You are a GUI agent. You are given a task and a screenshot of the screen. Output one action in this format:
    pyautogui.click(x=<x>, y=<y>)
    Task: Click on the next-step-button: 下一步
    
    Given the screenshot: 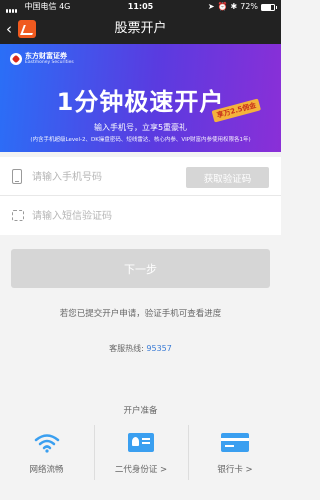 What is the action you would take?
    pyautogui.click(x=140, y=268)
    